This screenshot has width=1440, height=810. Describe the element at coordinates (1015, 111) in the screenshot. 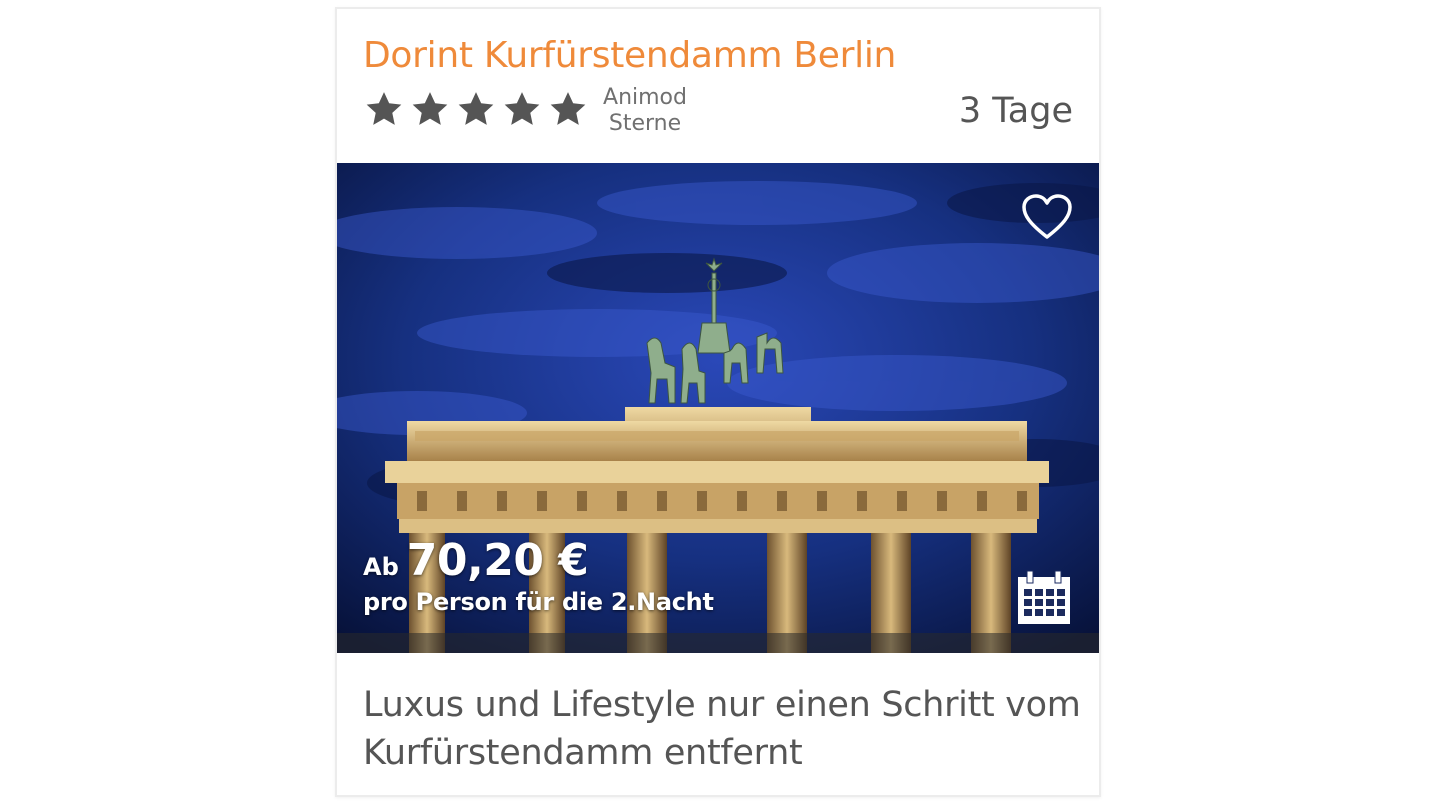

I see `duration-label: 3 Tage` at that location.